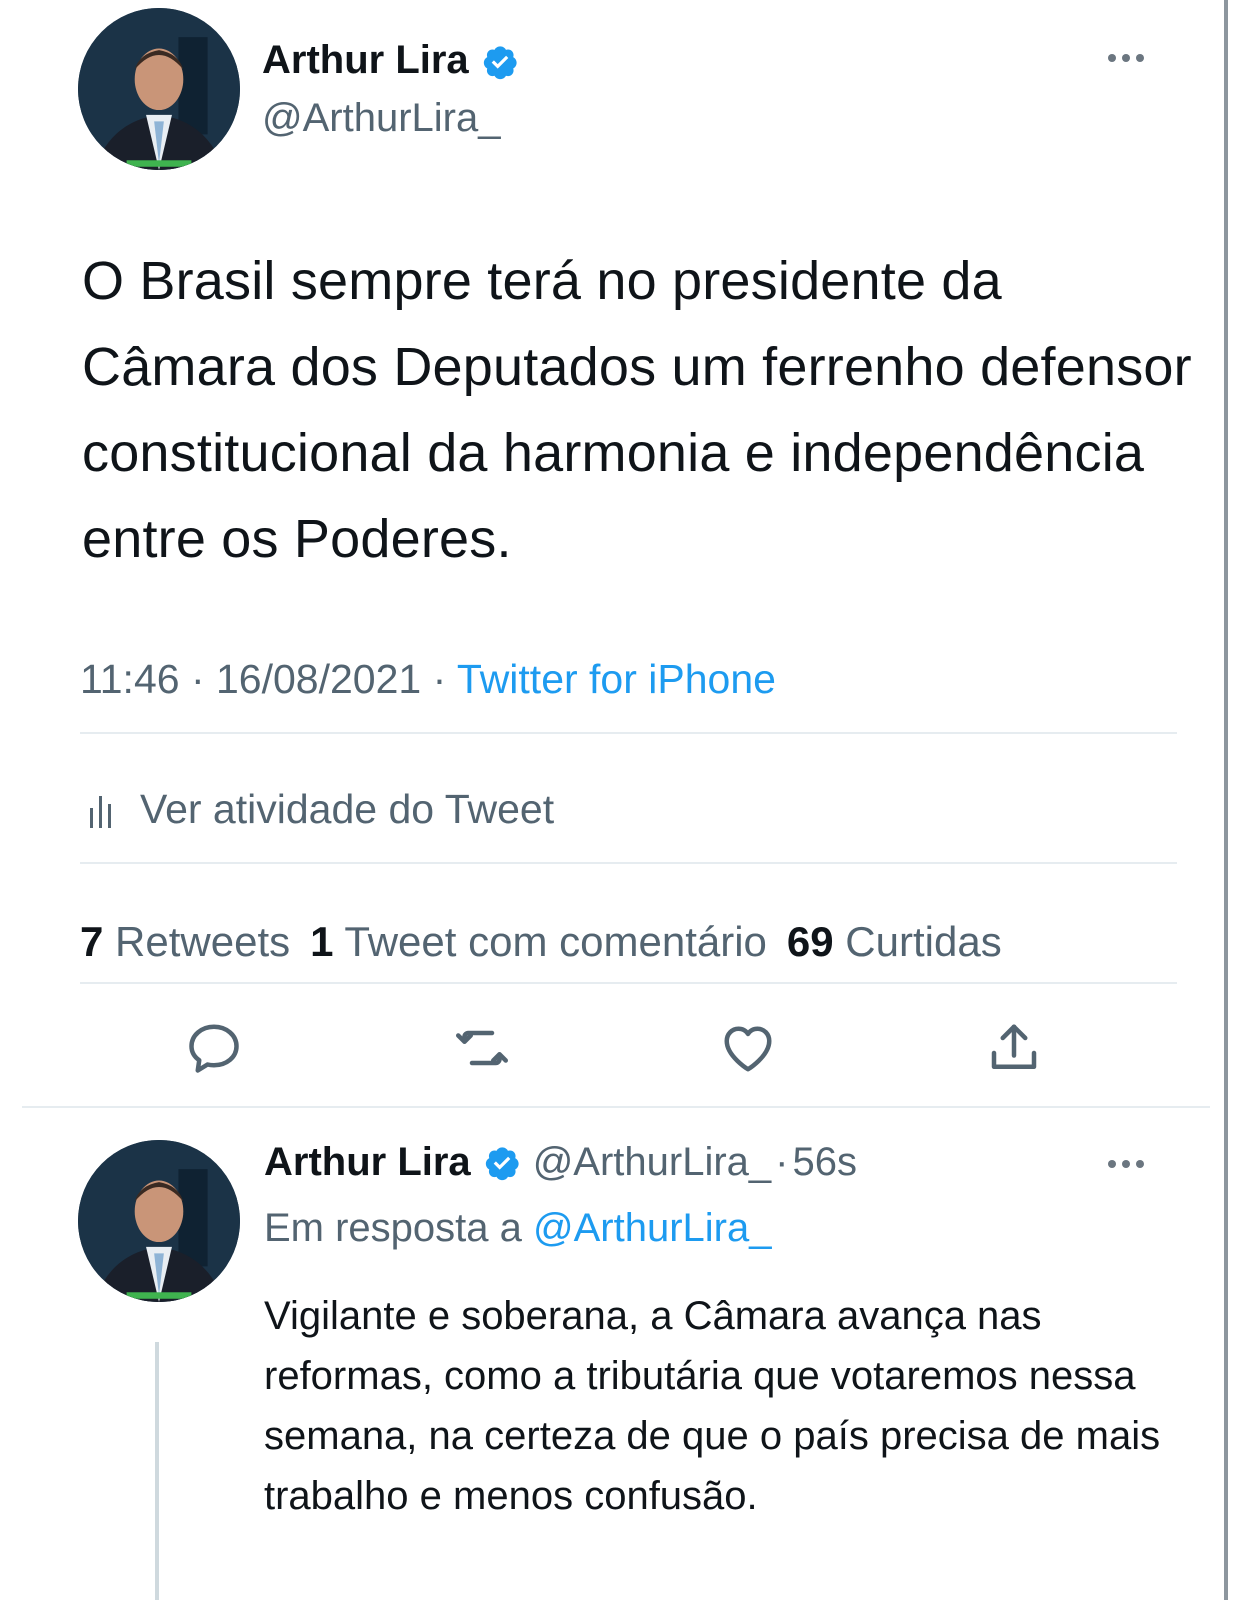 The width and height of the screenshot is (1256, 1600). Describe the element at coordinates (1226, 800) in the screenshot. I see `scrollbar` at that location.